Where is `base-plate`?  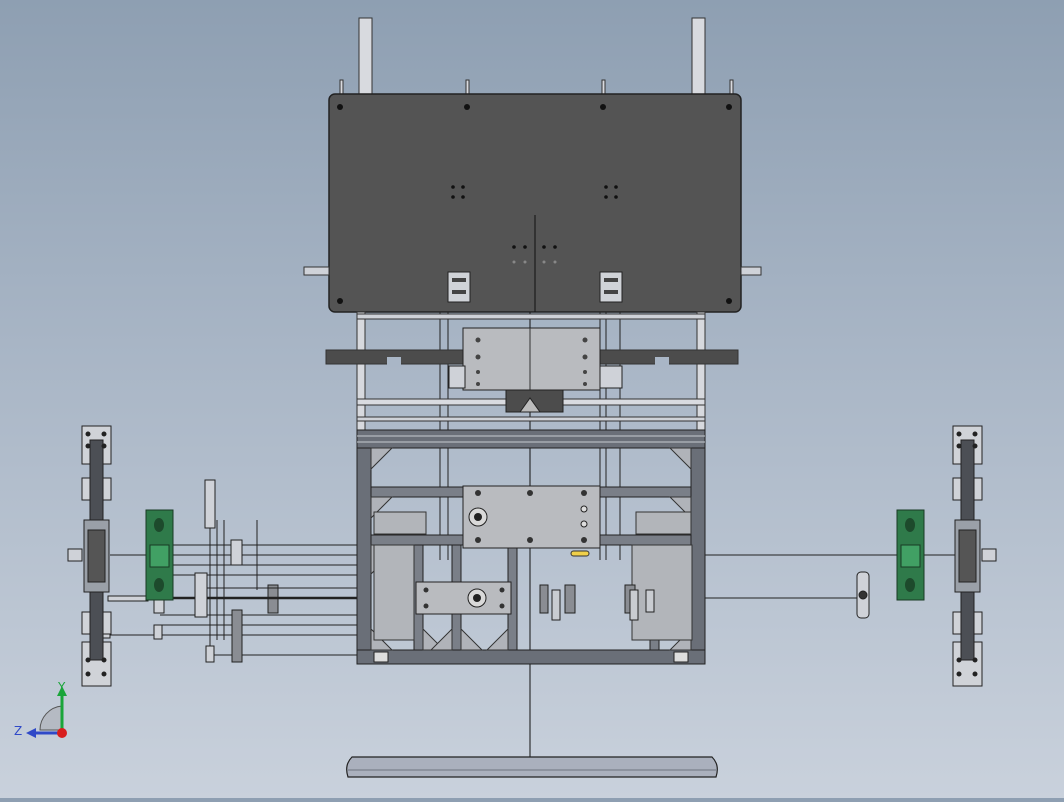
base-plate is located at coordinates (532, 767).